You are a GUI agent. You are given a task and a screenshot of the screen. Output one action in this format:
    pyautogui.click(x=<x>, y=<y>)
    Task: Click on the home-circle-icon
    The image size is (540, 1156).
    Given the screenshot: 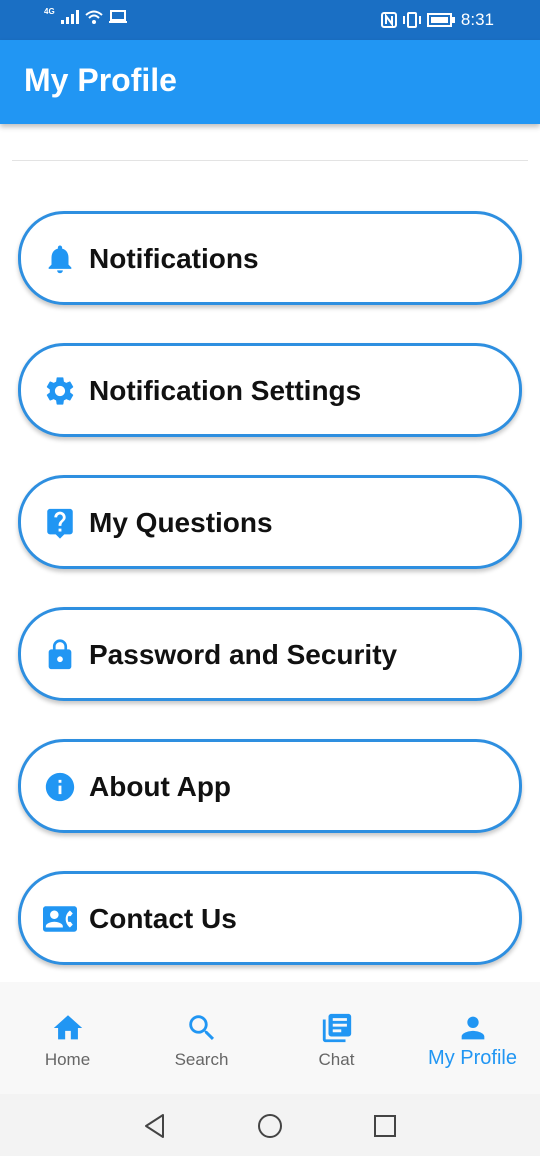 What is the action you would take?
    pyautogui.click(x=270, y=1126)
    